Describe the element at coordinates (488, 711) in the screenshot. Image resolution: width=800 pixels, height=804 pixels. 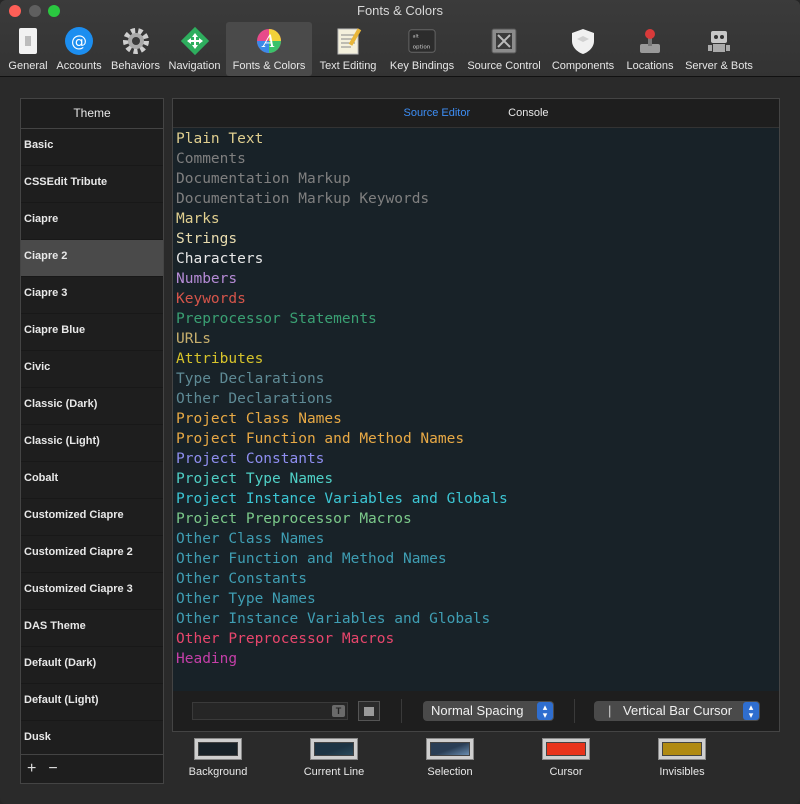
I see `line-spacing-popup: Normal Spacing ▴ ▾` at that location.